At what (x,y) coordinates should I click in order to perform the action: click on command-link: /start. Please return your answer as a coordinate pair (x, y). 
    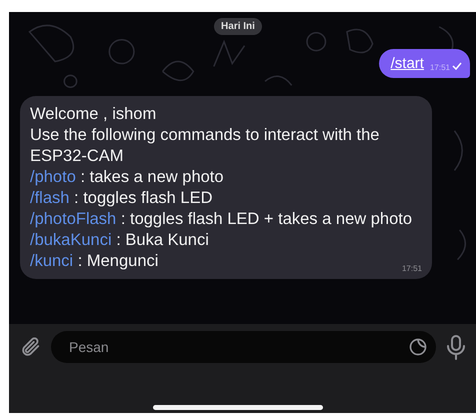
    Looking at the image, I should click on (407, 63).